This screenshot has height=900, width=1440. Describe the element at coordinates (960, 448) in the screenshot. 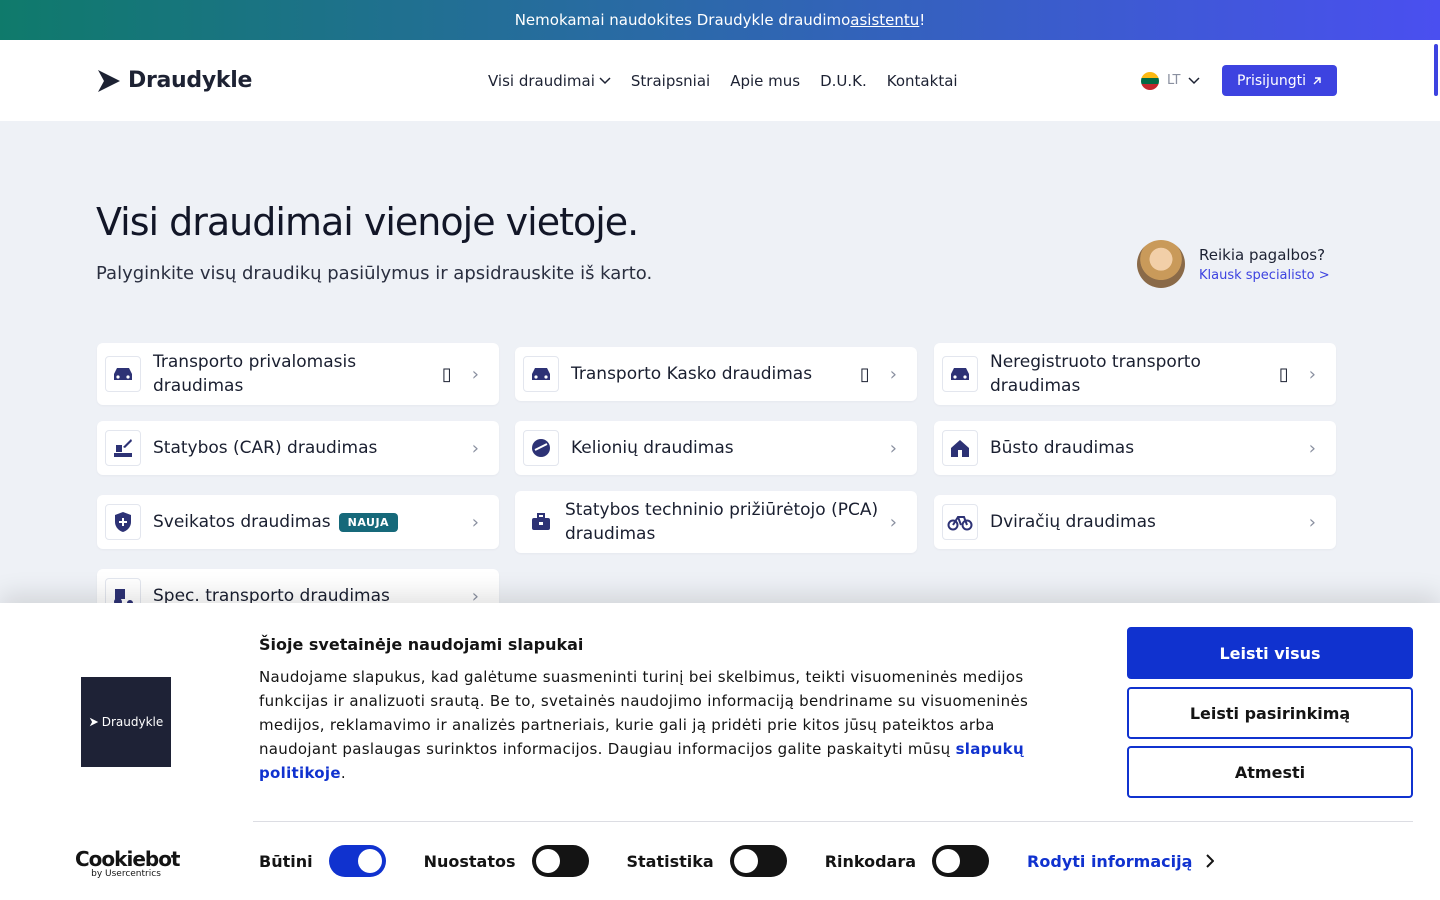

I see `house-icon` at that location.